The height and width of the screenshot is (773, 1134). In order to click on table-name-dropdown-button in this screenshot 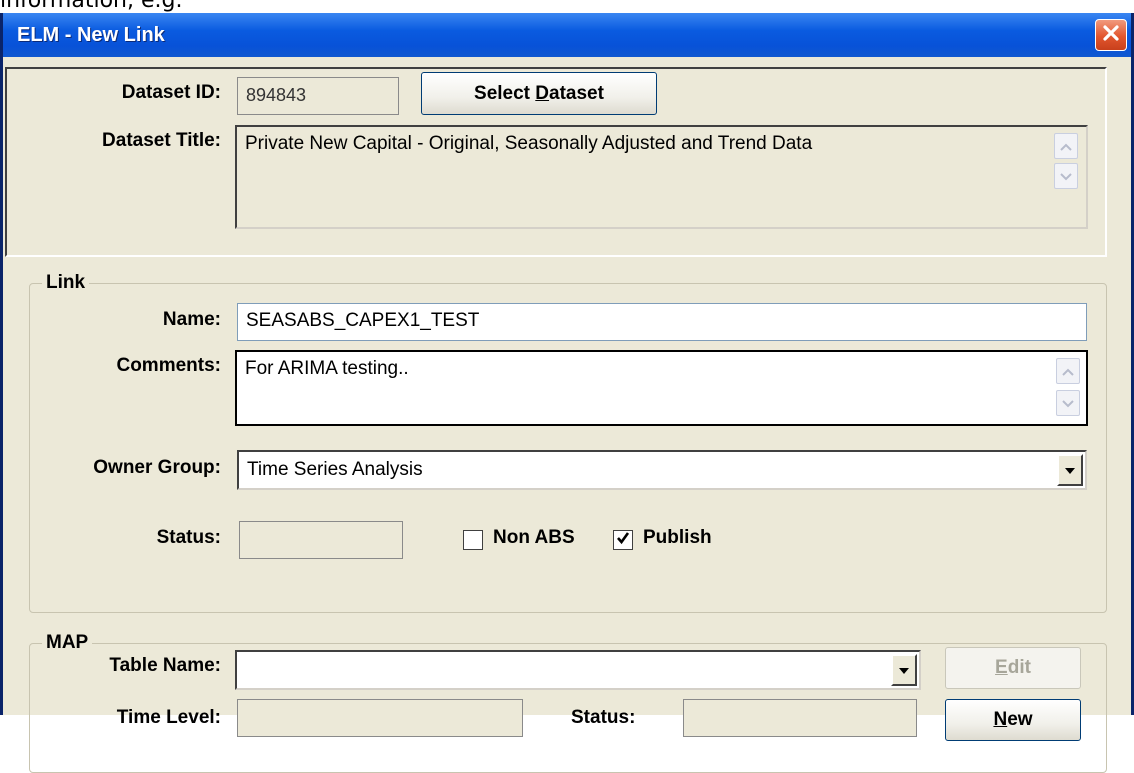, I will do `click(904, 670)`.